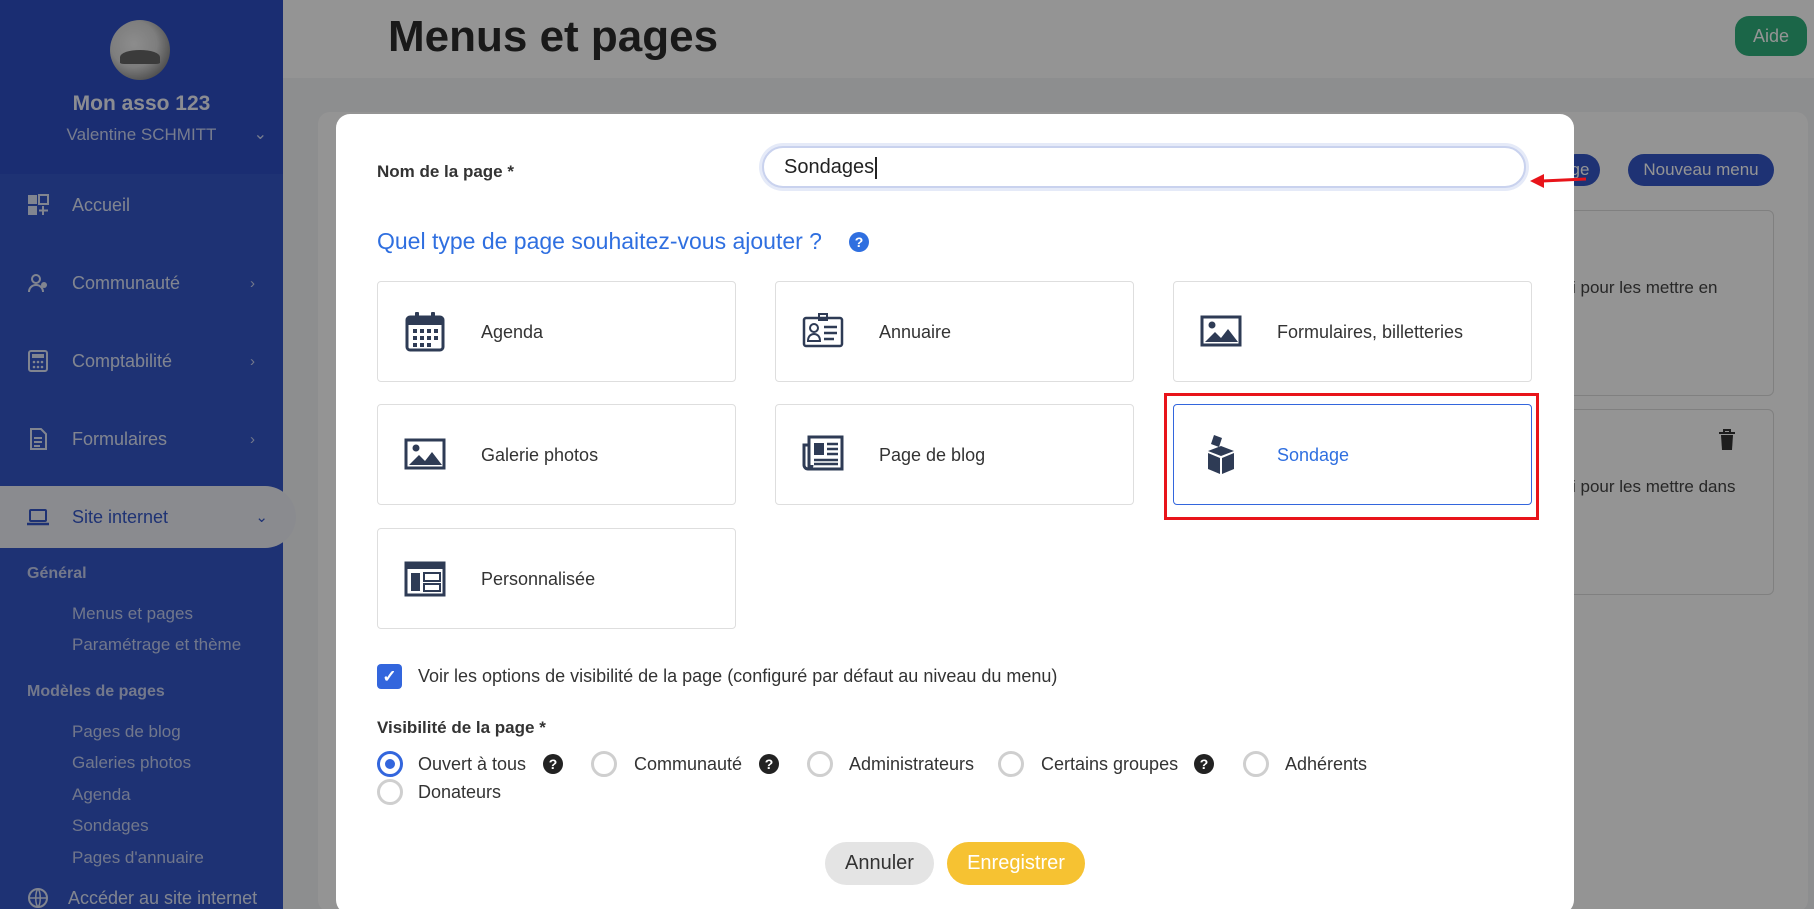 The image size is (1814, 909). I want to click on page-type-label: Page de blog, so click(932, 455).